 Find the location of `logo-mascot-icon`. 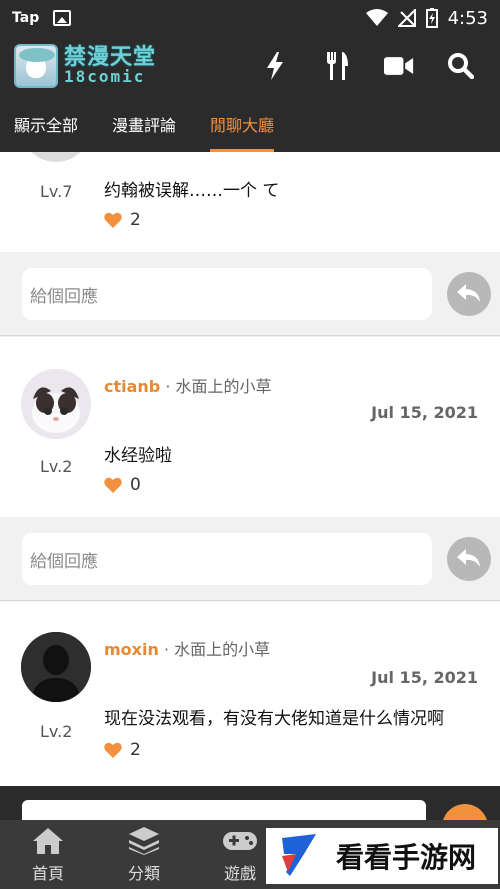

logo-mascot-icon is located at coordinates (36, 66).